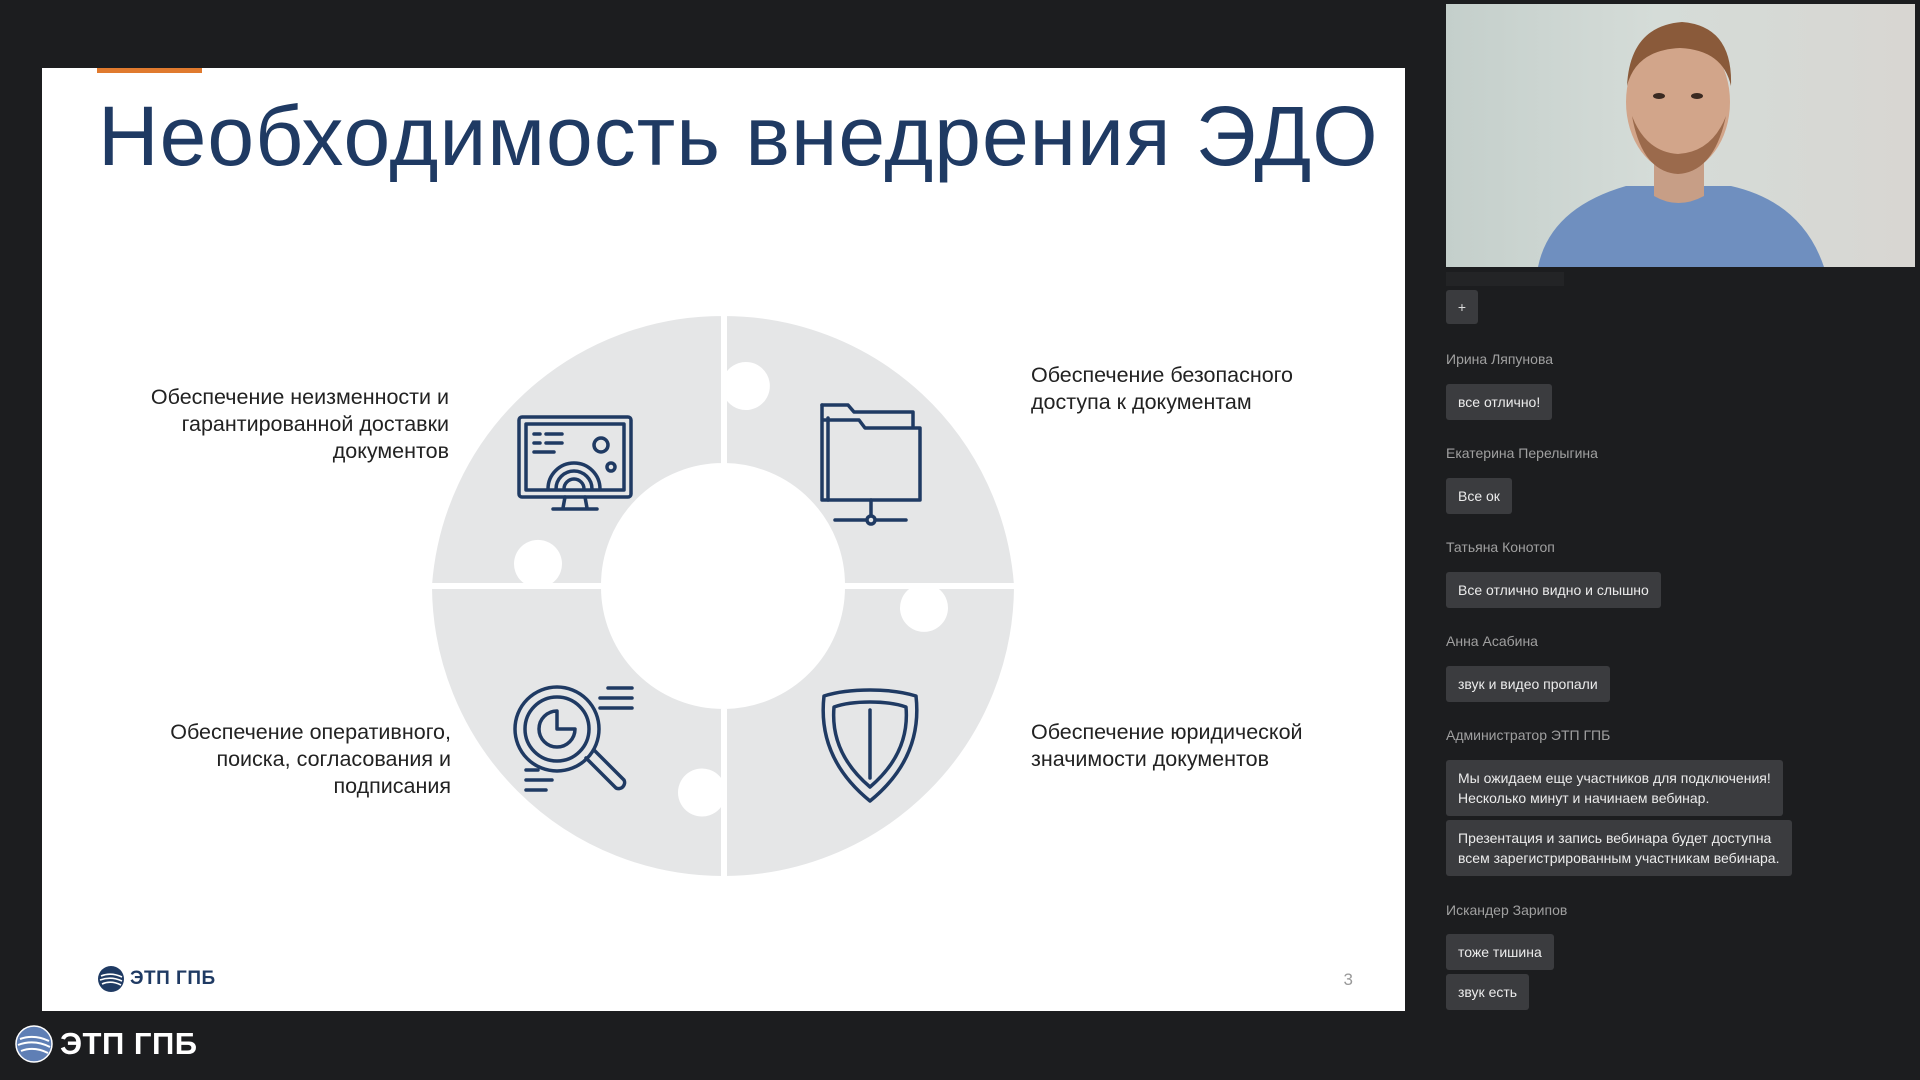  What do you see at coordinates (1479, 496) in the screenshot?
I see `chat-message: Все ок` at bounding box center [1479, 496].